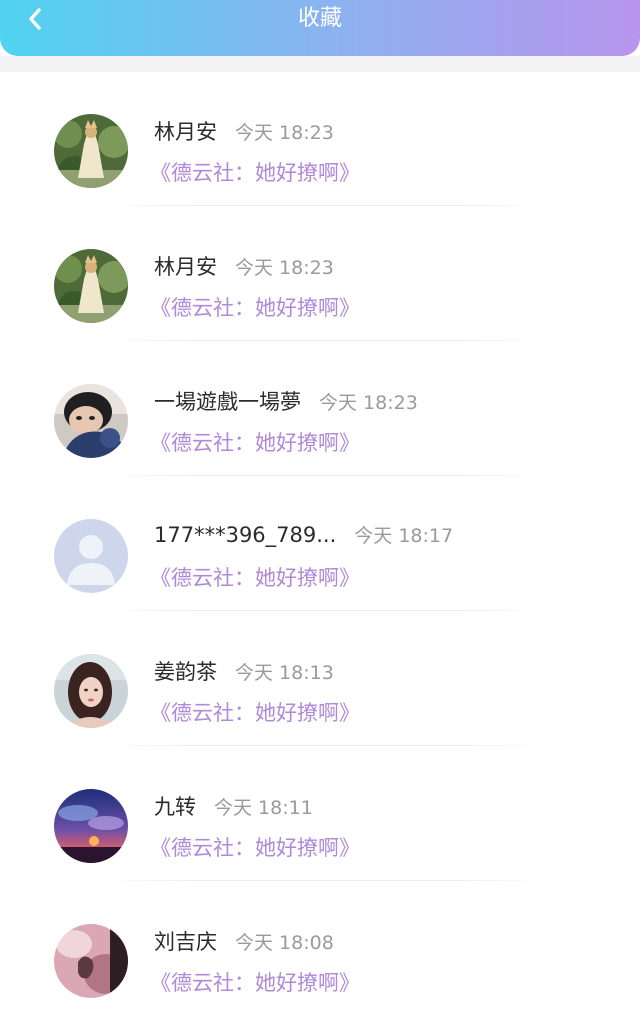  I want to click on user-name: 九转, so click(175, 807).